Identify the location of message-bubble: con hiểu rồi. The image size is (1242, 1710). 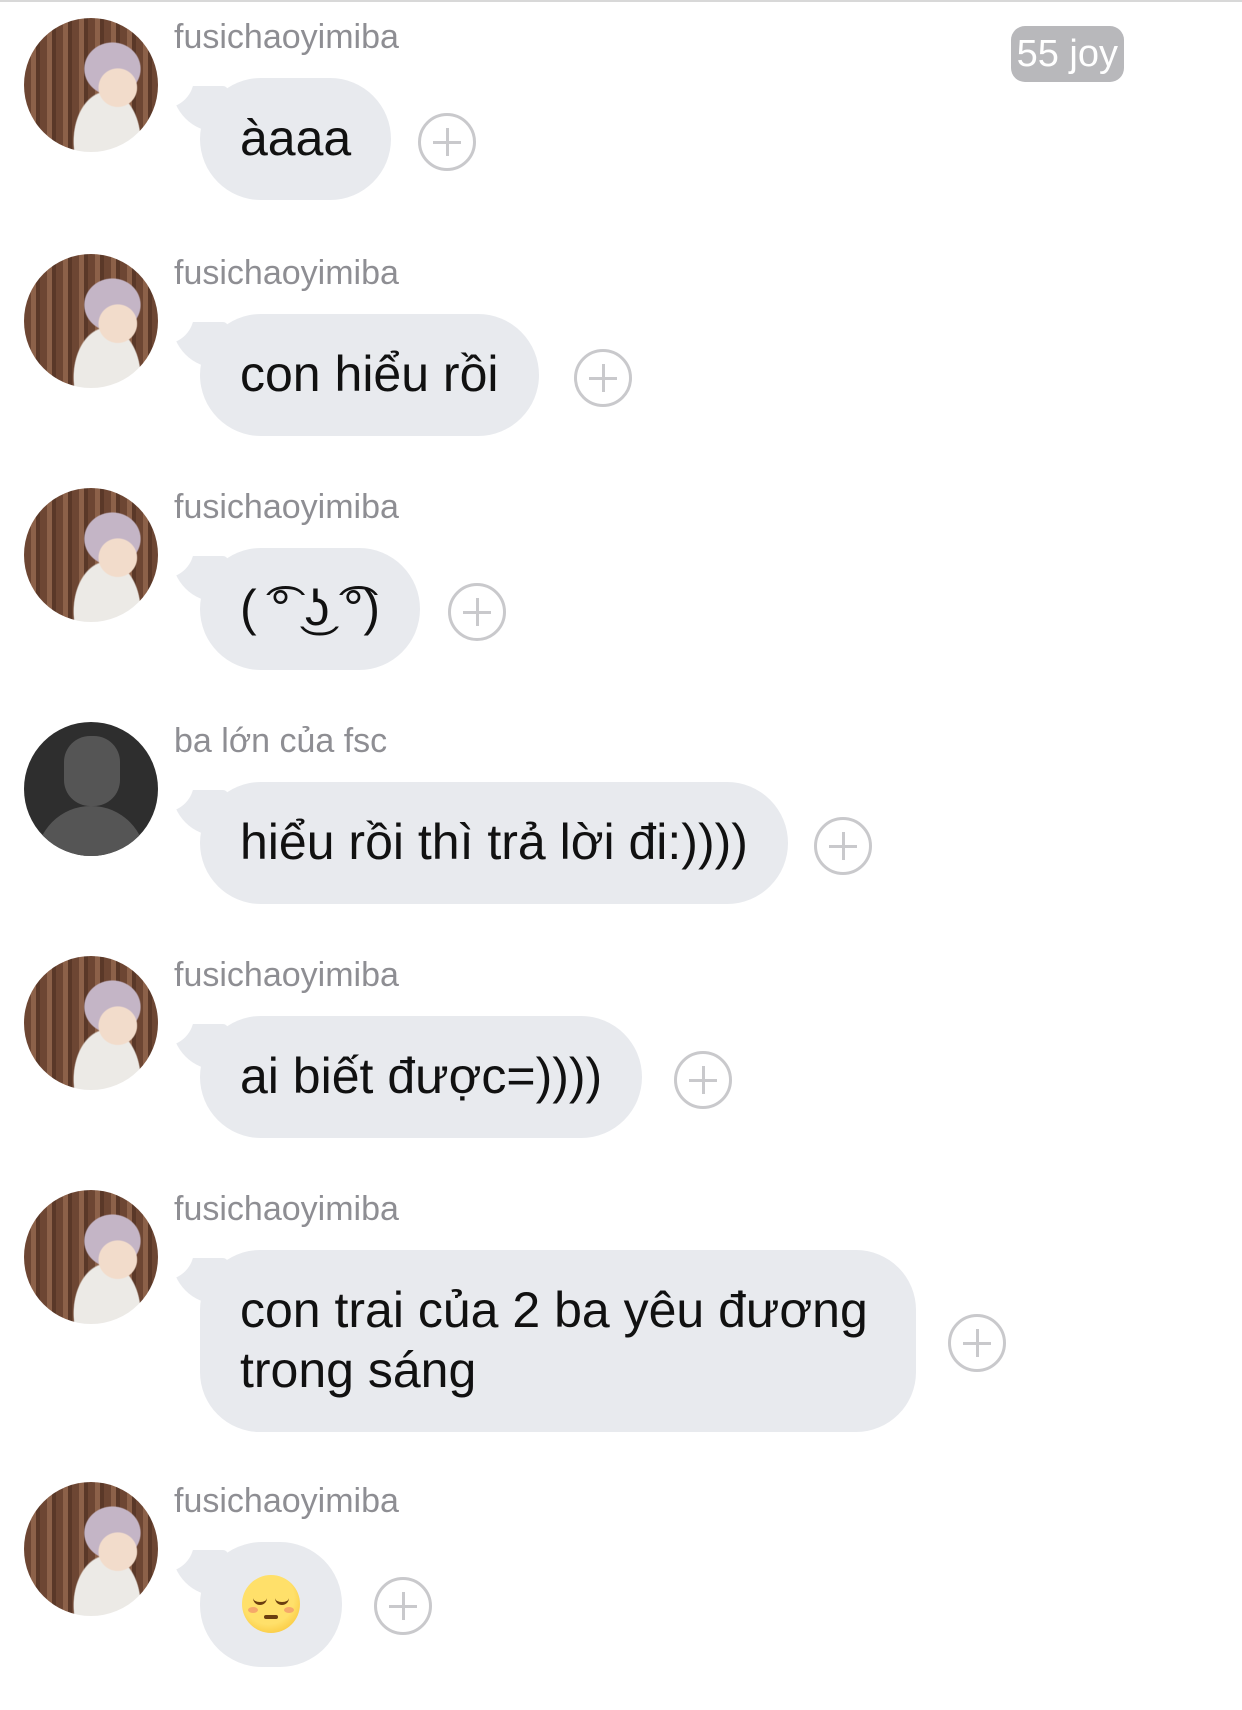
(369, 375).